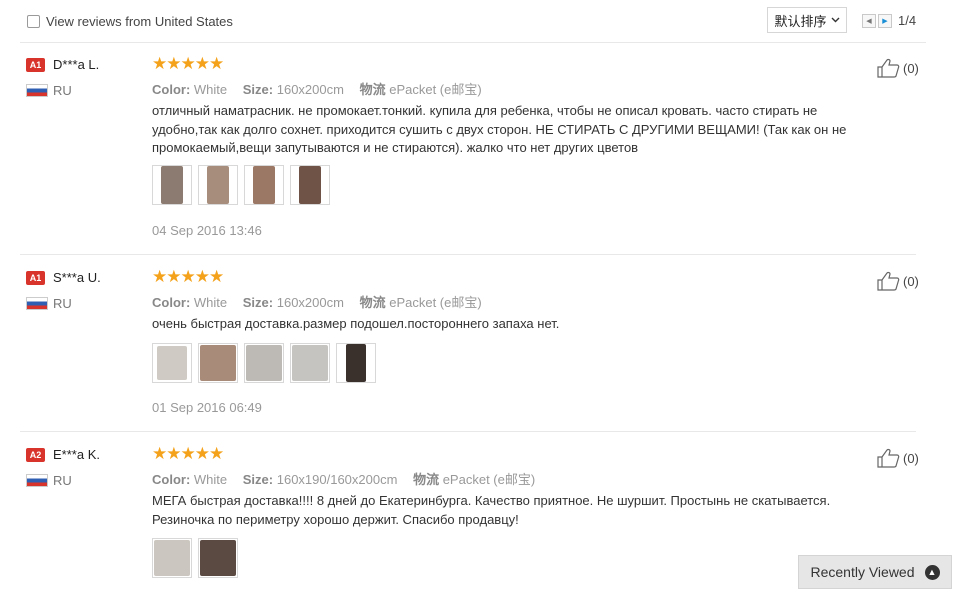 This screenshot has width=954, height=589. I want to click on recently-viewed-label: Recently Viewed, so click(862, 572).